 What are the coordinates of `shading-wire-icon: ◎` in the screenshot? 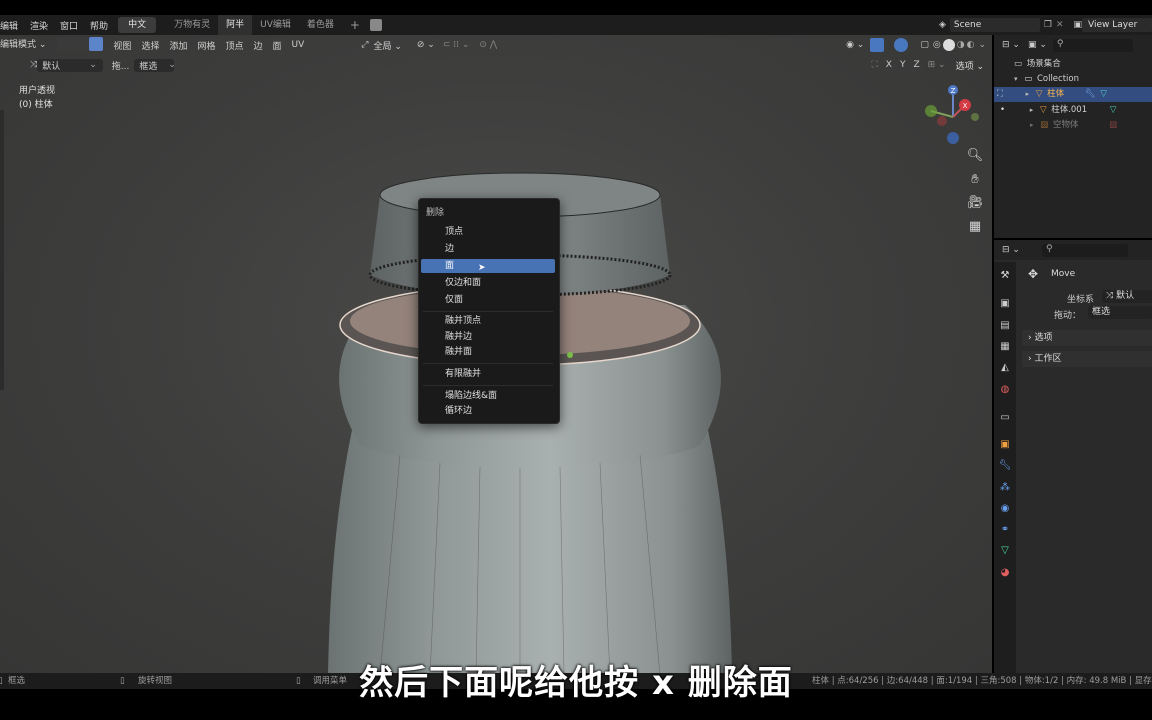 It's located at (937, 45).